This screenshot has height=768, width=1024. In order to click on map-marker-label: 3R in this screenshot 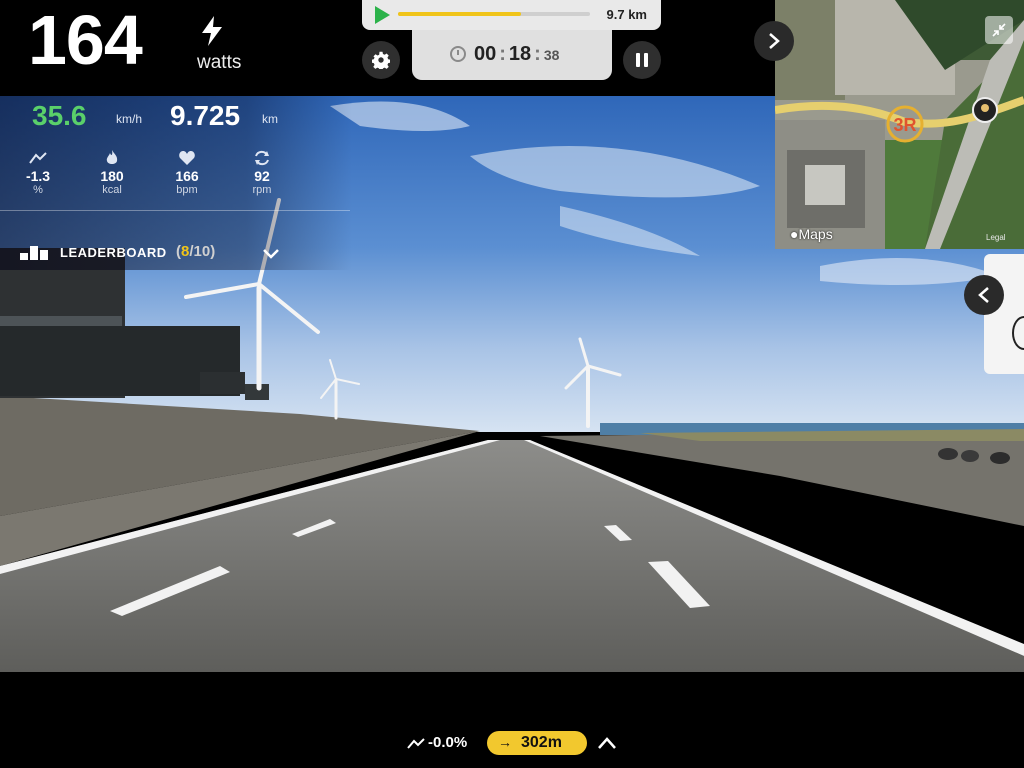, I will do `click(904, 125)`.